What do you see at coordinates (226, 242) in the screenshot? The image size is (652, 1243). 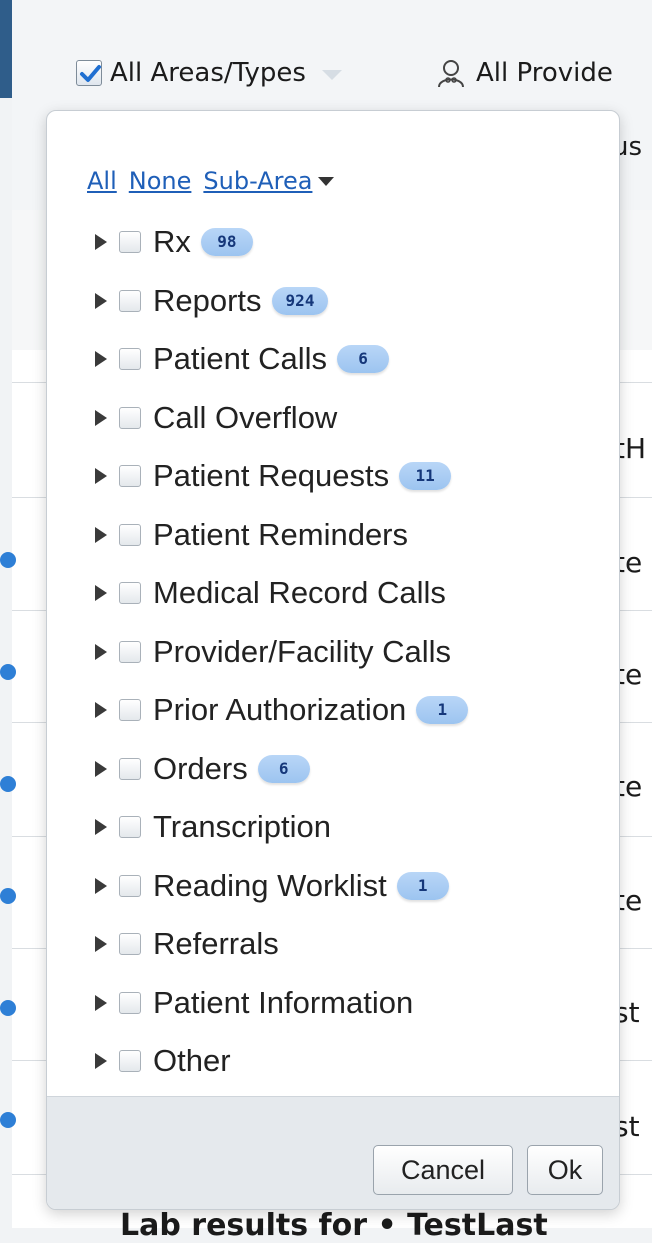 I see `count-badge: 98` at bounding box center [226, 242].